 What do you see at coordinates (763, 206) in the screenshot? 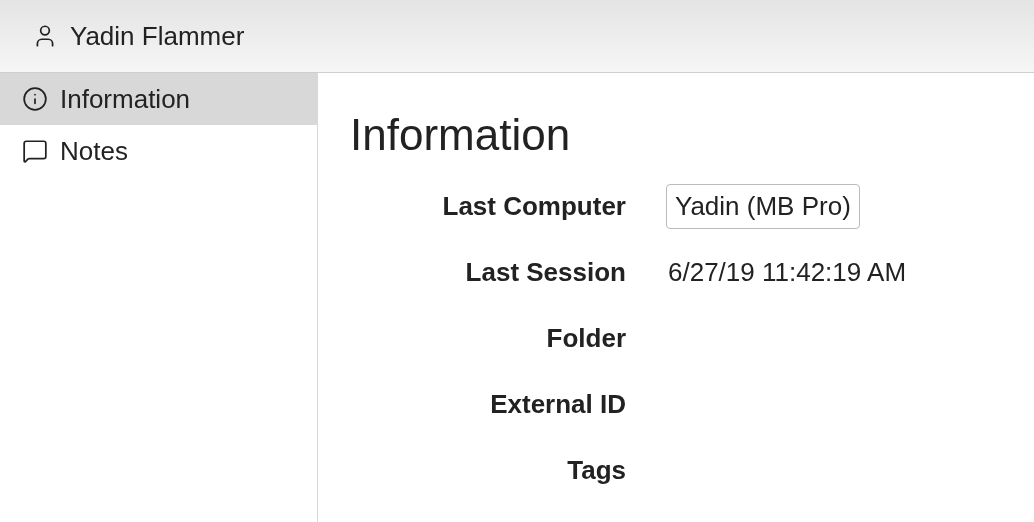
I see `computer-button: Yadin (MB Pro)` at bounding box center [763, 206].